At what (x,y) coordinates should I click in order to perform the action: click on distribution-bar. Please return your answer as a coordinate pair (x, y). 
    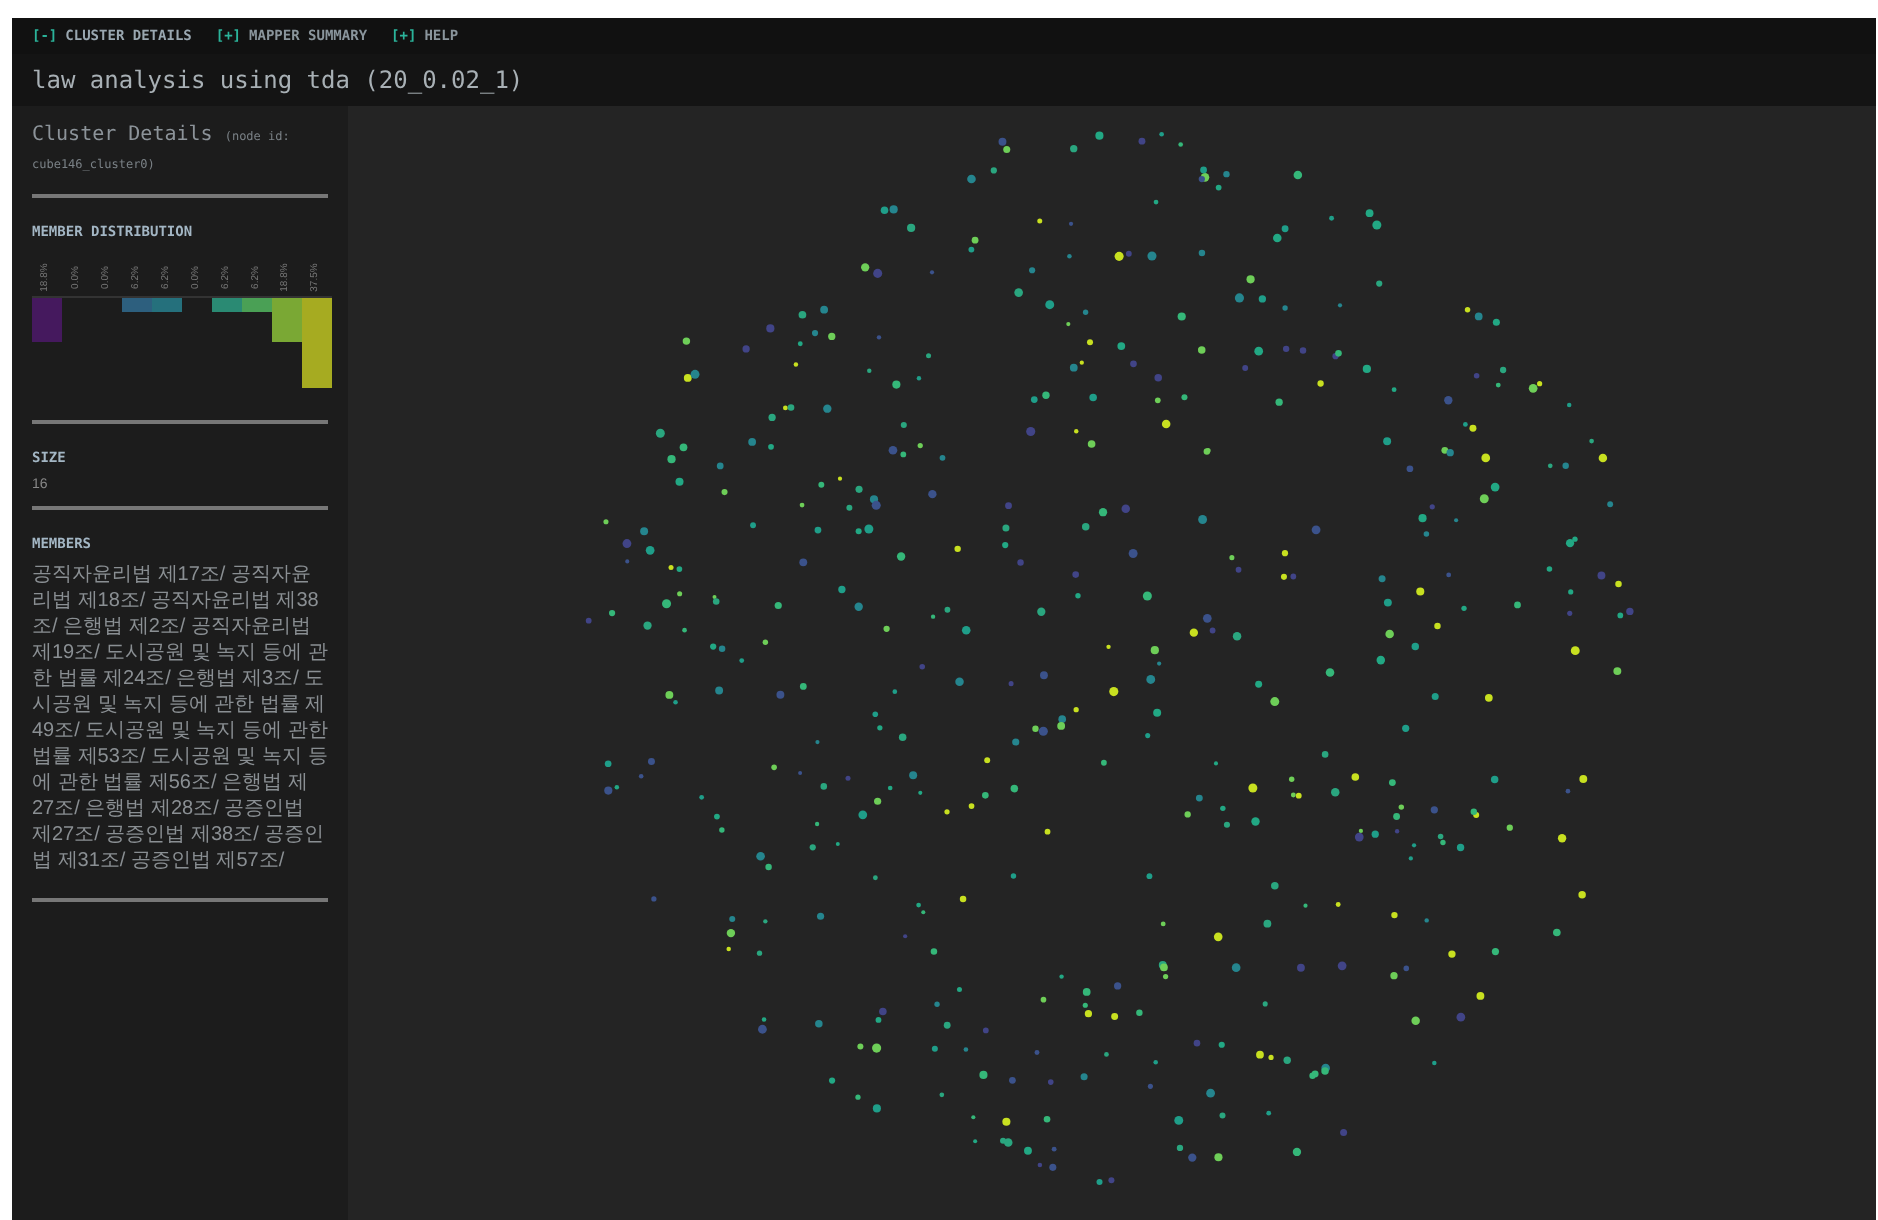
    Looking at the image, I should click on (47, 320).